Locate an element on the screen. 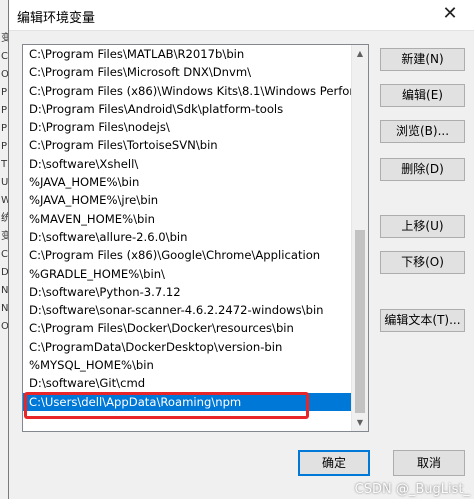 The width and height of the screenshot is (474, 499). list-item: D:\software\Git\cmd is located at coordinates (188, 383).